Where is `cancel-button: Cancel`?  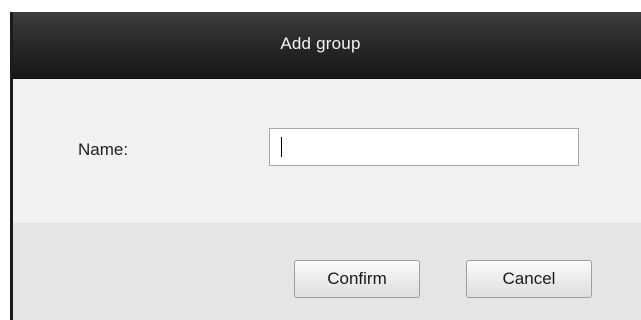 cancel-button: Cancel is located at coordinates (529, 279).